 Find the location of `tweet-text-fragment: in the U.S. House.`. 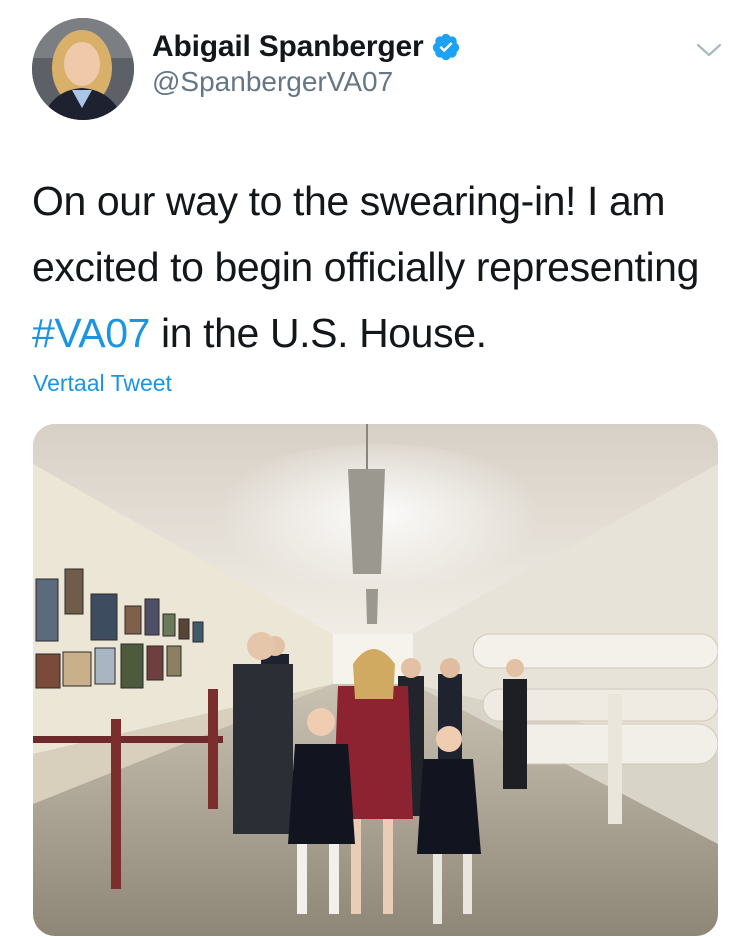

tweet-text-fragment: in the U.S. House. is located at coordinates (318, 333).